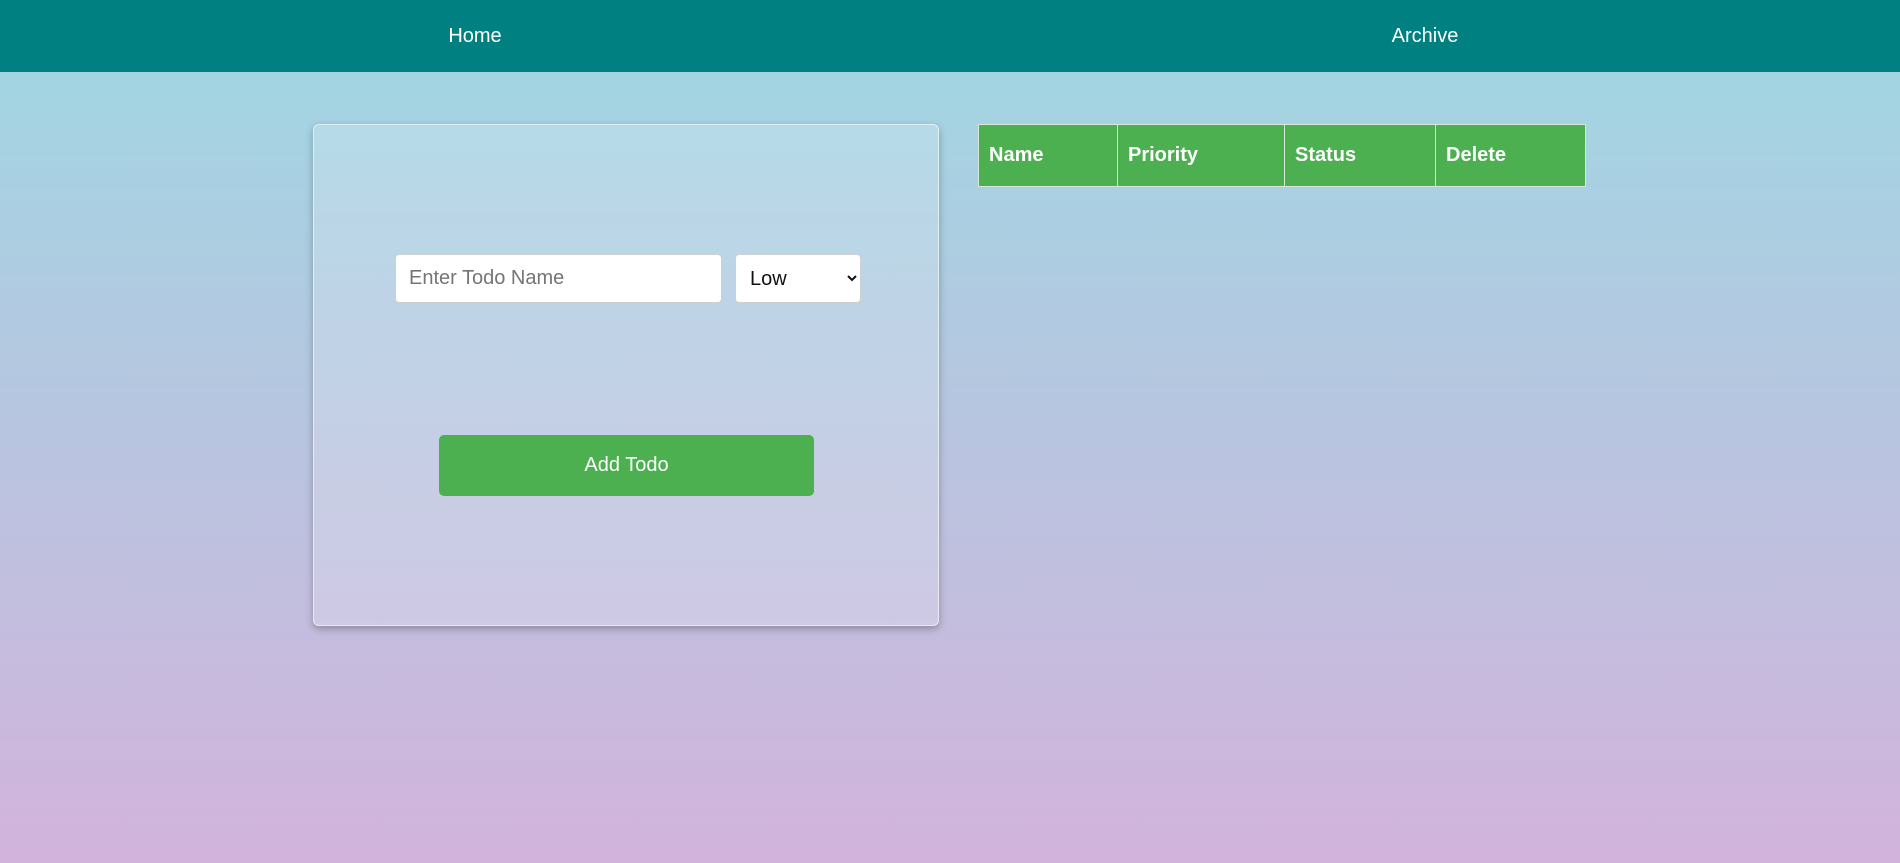 This screenshot has height=863, width=1900. What do you see at coordinates (1510, 155) in the screenshot?
I see `column-header-delete: Delete` at bounding box center [1510, 155].